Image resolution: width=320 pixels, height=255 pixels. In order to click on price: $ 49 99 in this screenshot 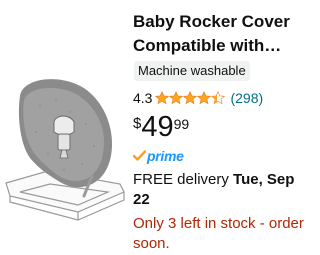, I will do `click(161, 127)`.